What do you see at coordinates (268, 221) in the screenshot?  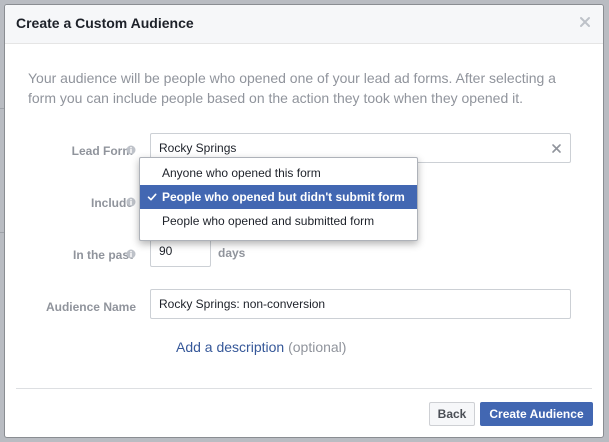 I see `option-label: People who opened and submitted form` at bounding box center [268, 221].